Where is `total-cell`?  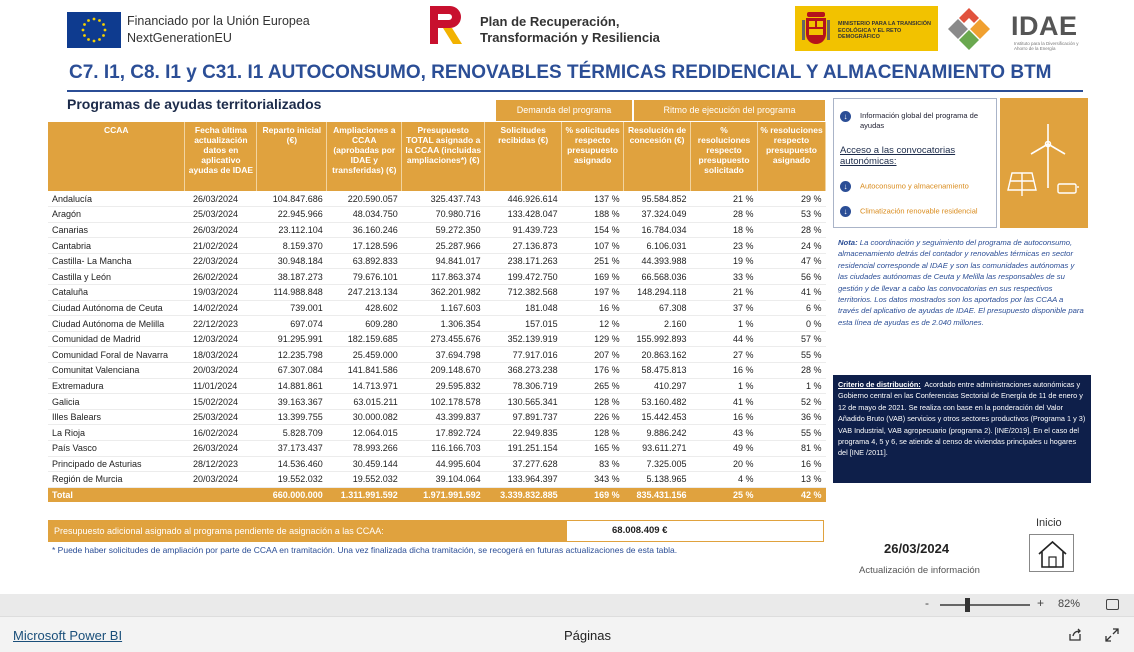
total-cell is located at coordinates (220, 495).